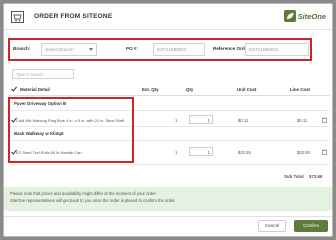  I want to click on siteone-logo: SiteOne, so click(304, 16).